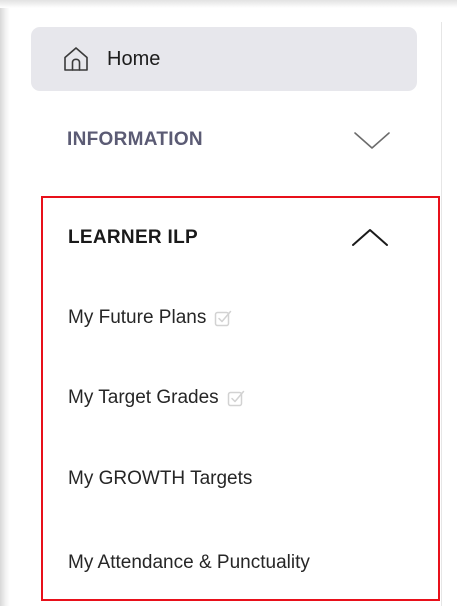 Image resolution: width=457 pixels, height=606 pixels. I want to click on section-information-toggle: INFORMATION, so click(224, 140).